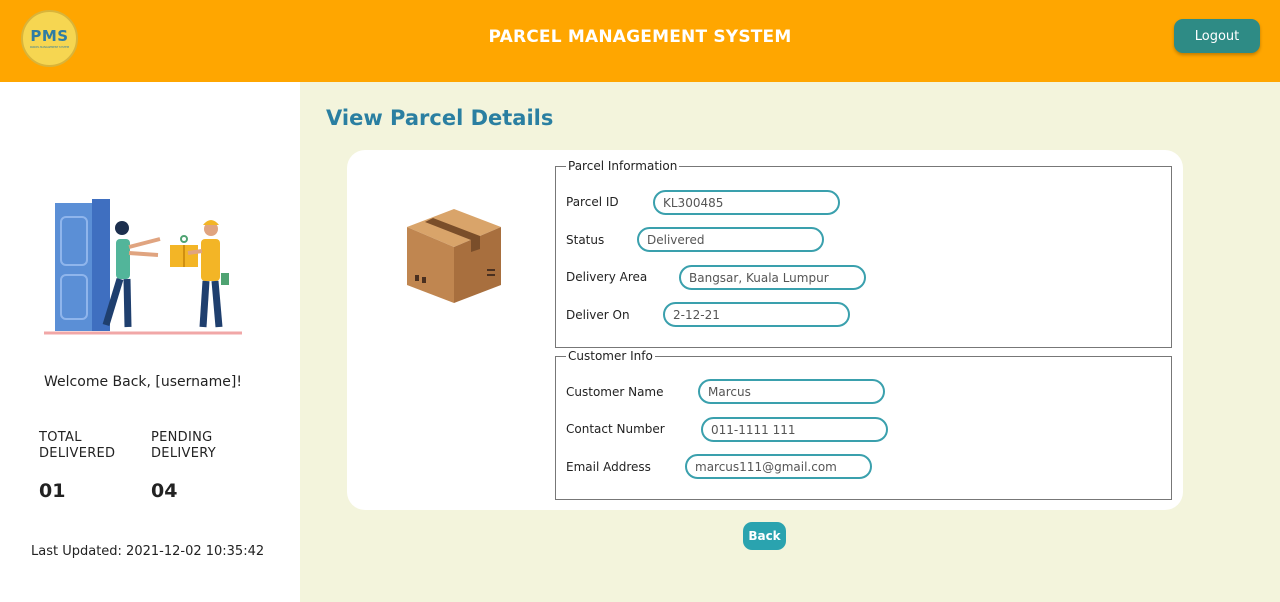 Image resolution: width=1280 pixels, height=602 pixels. Describe the element at coordinates (592, 202) in the screenshot. I see `parcel-id-label: Parcel ID` at that location.